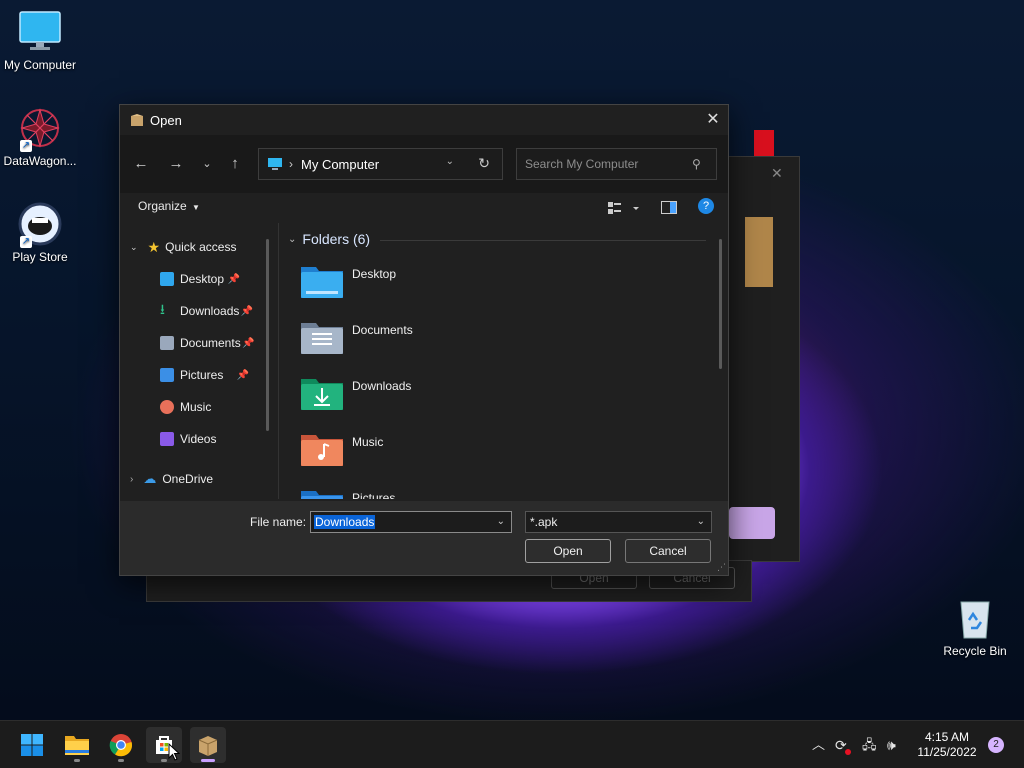  What do you see at coordinates (40, 65) in the screenshot?
I see `desktop-icon-label: My Computer` at bounding box center [40, 65].